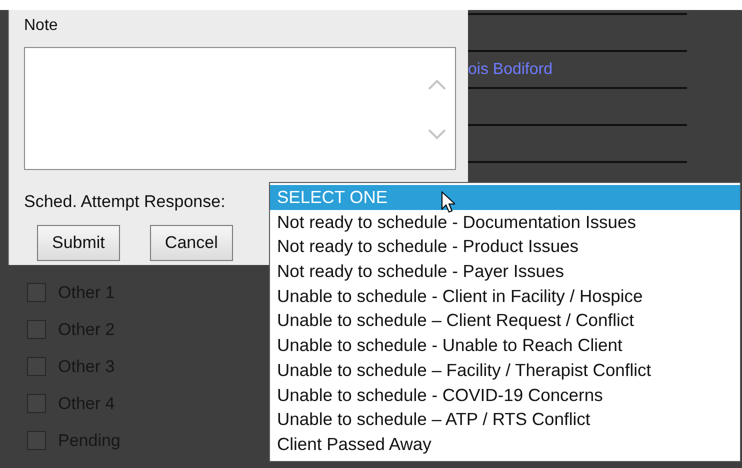 This screenshot has width=742, height=468. Describe the element at coordinates (125, 202) in the screenshot. I see `response-label: Sched. Attempt Response:` at that location.